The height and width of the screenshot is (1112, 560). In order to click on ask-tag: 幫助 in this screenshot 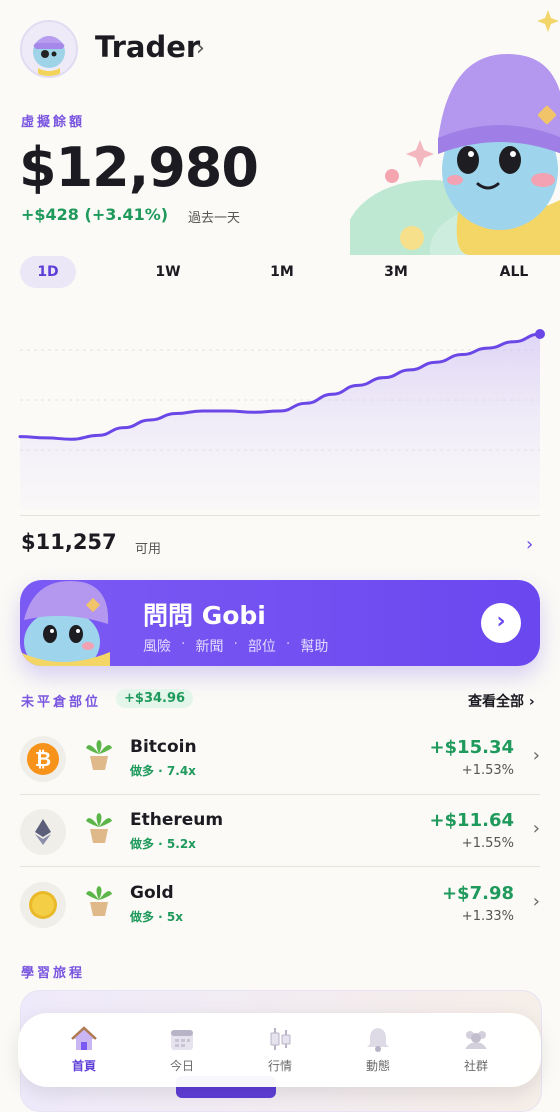, I will do `click(314, 646)`.